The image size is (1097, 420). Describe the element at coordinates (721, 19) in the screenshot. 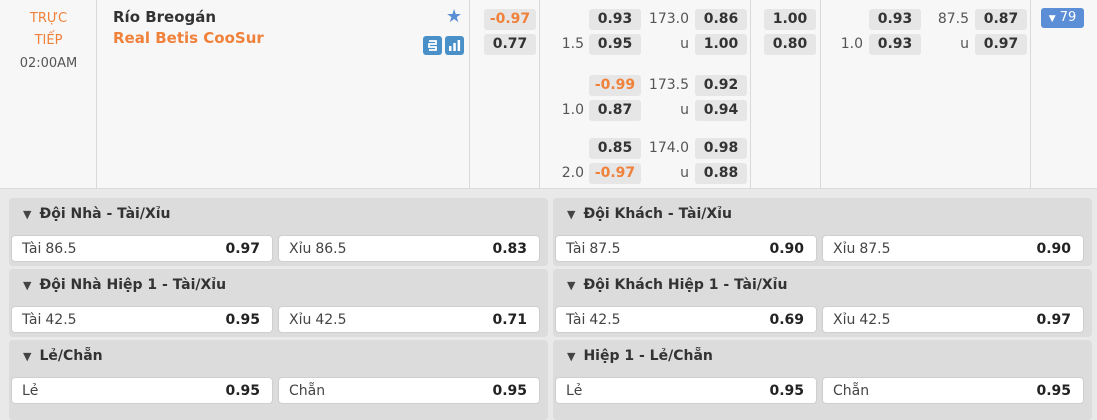

I see `total-over-odd: 0.86` at that location.